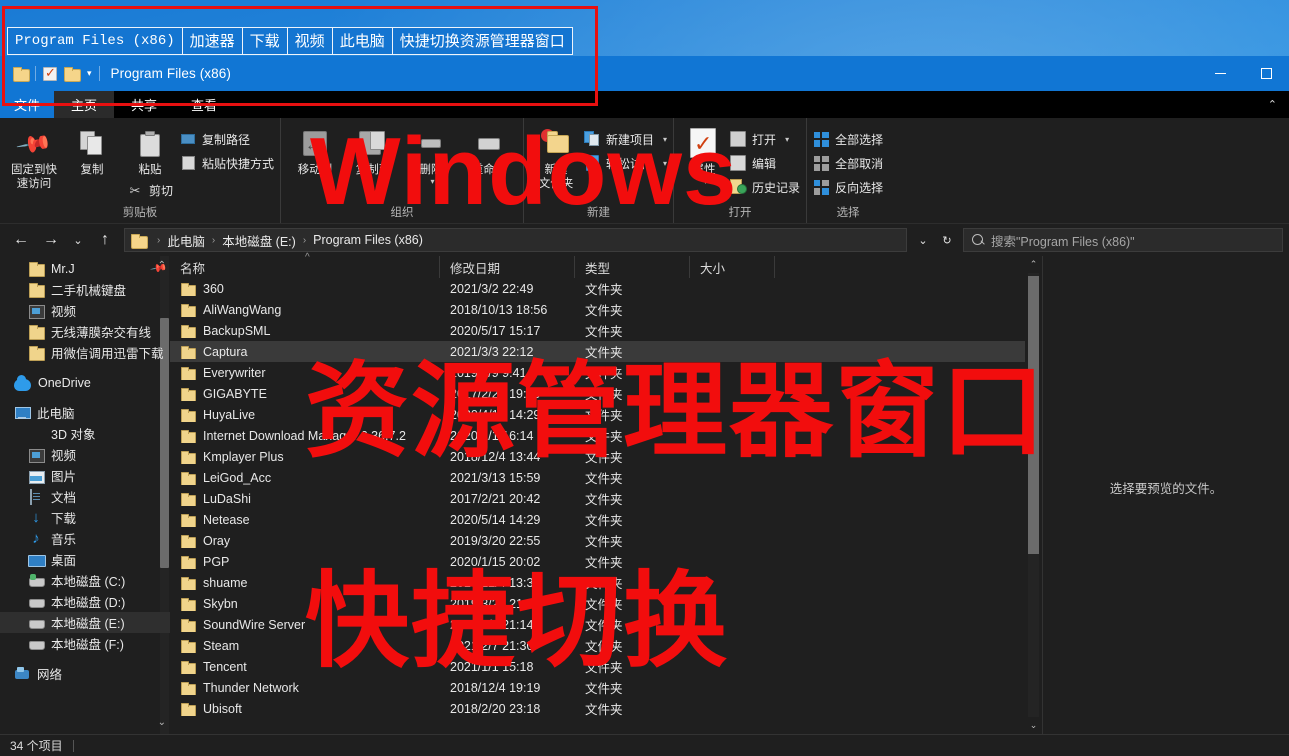  I want to click on edit-button: 编辑, so click(765, 163).